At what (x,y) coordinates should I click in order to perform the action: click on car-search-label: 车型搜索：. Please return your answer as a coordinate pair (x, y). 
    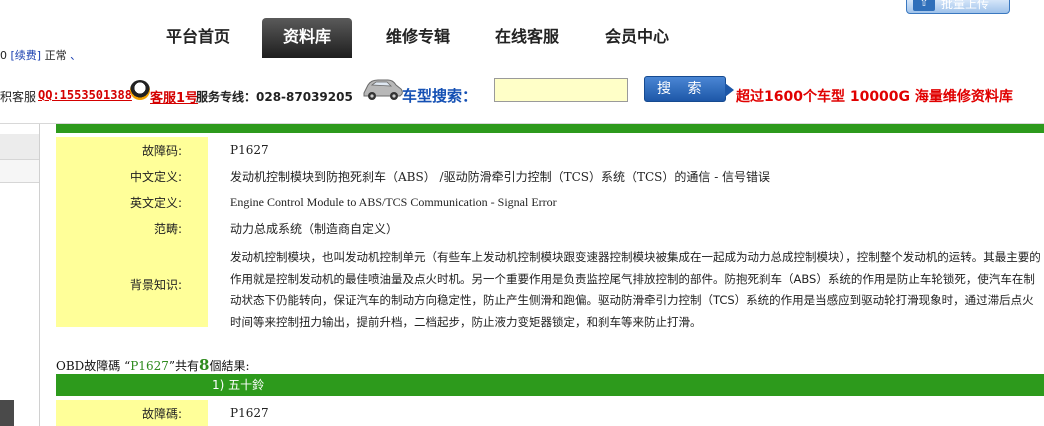
    Looking at the image, I should click on (440, 96).